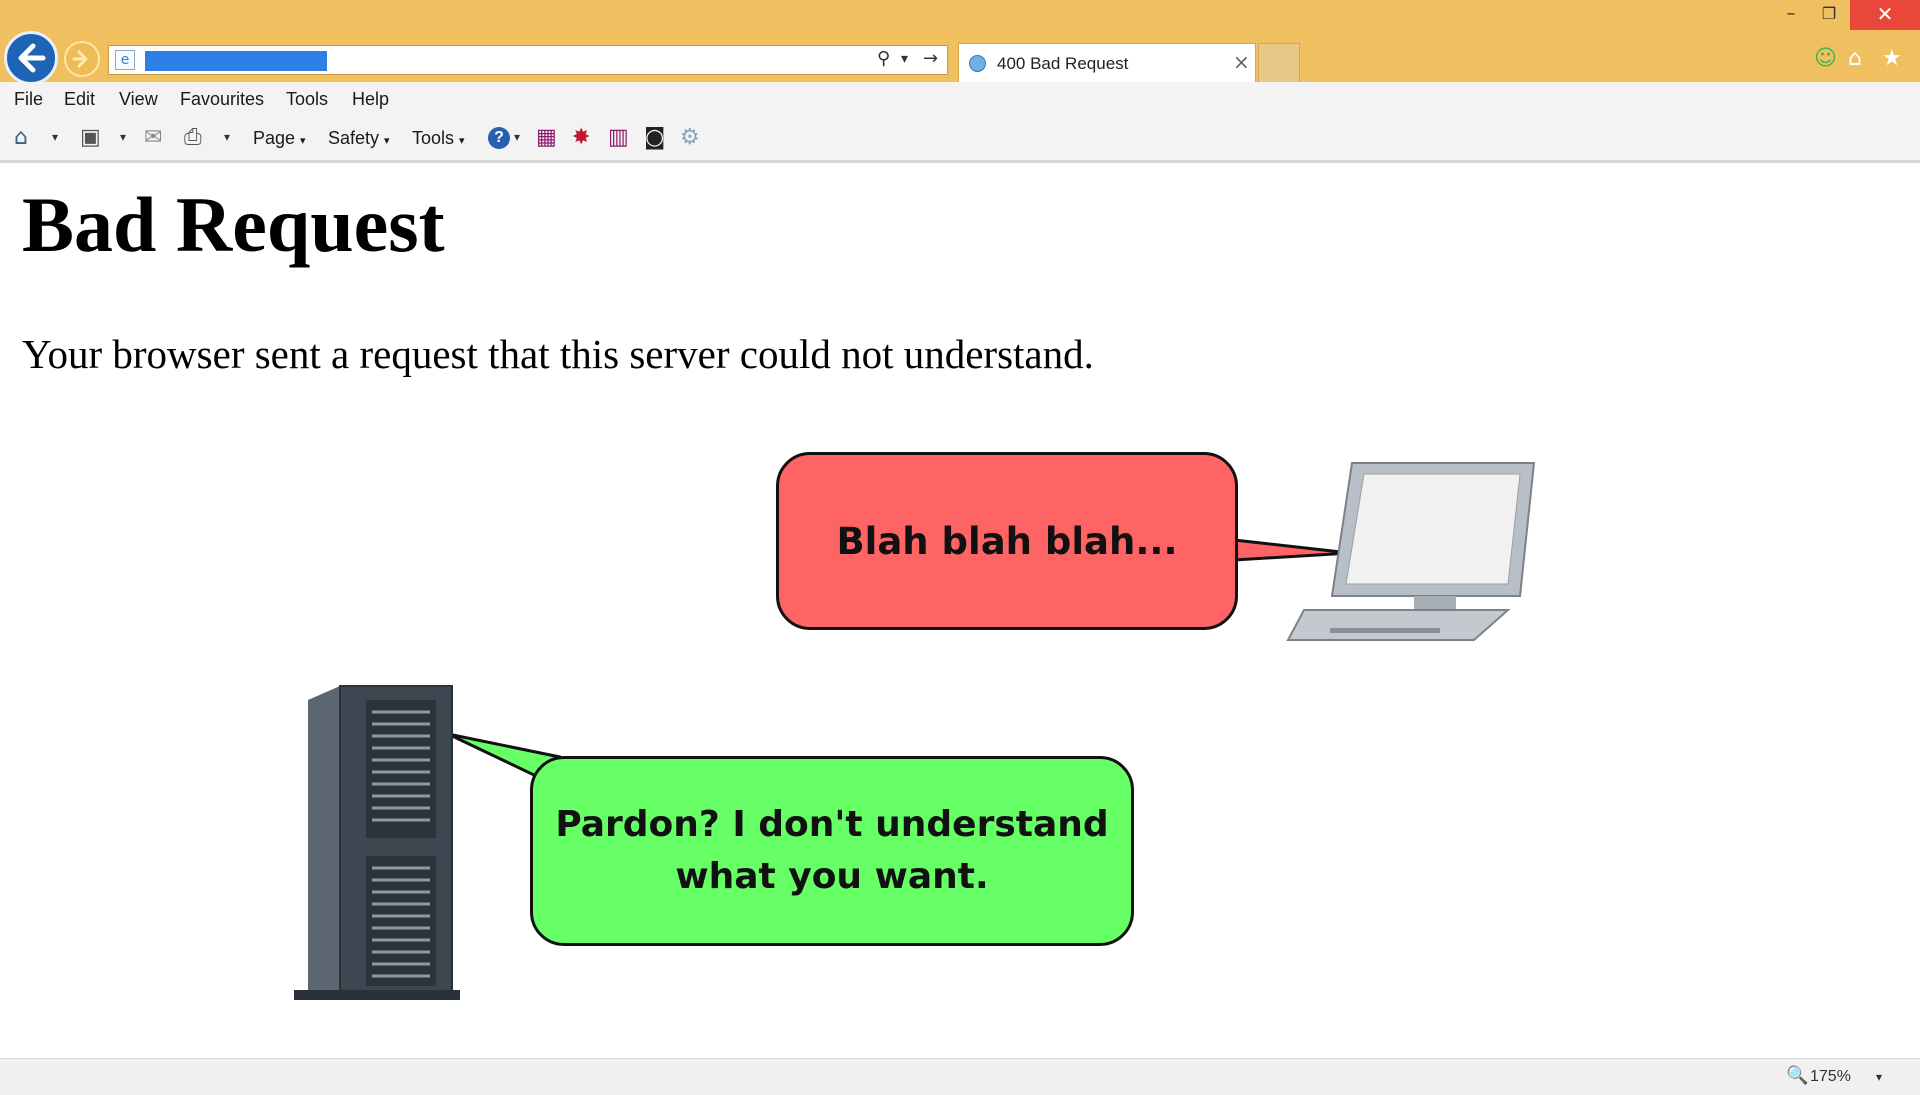  What do you see at coordinates (930, 58) in the screenshot?
I see `go-arrow-icon: →` at bounding box center [930, 58].